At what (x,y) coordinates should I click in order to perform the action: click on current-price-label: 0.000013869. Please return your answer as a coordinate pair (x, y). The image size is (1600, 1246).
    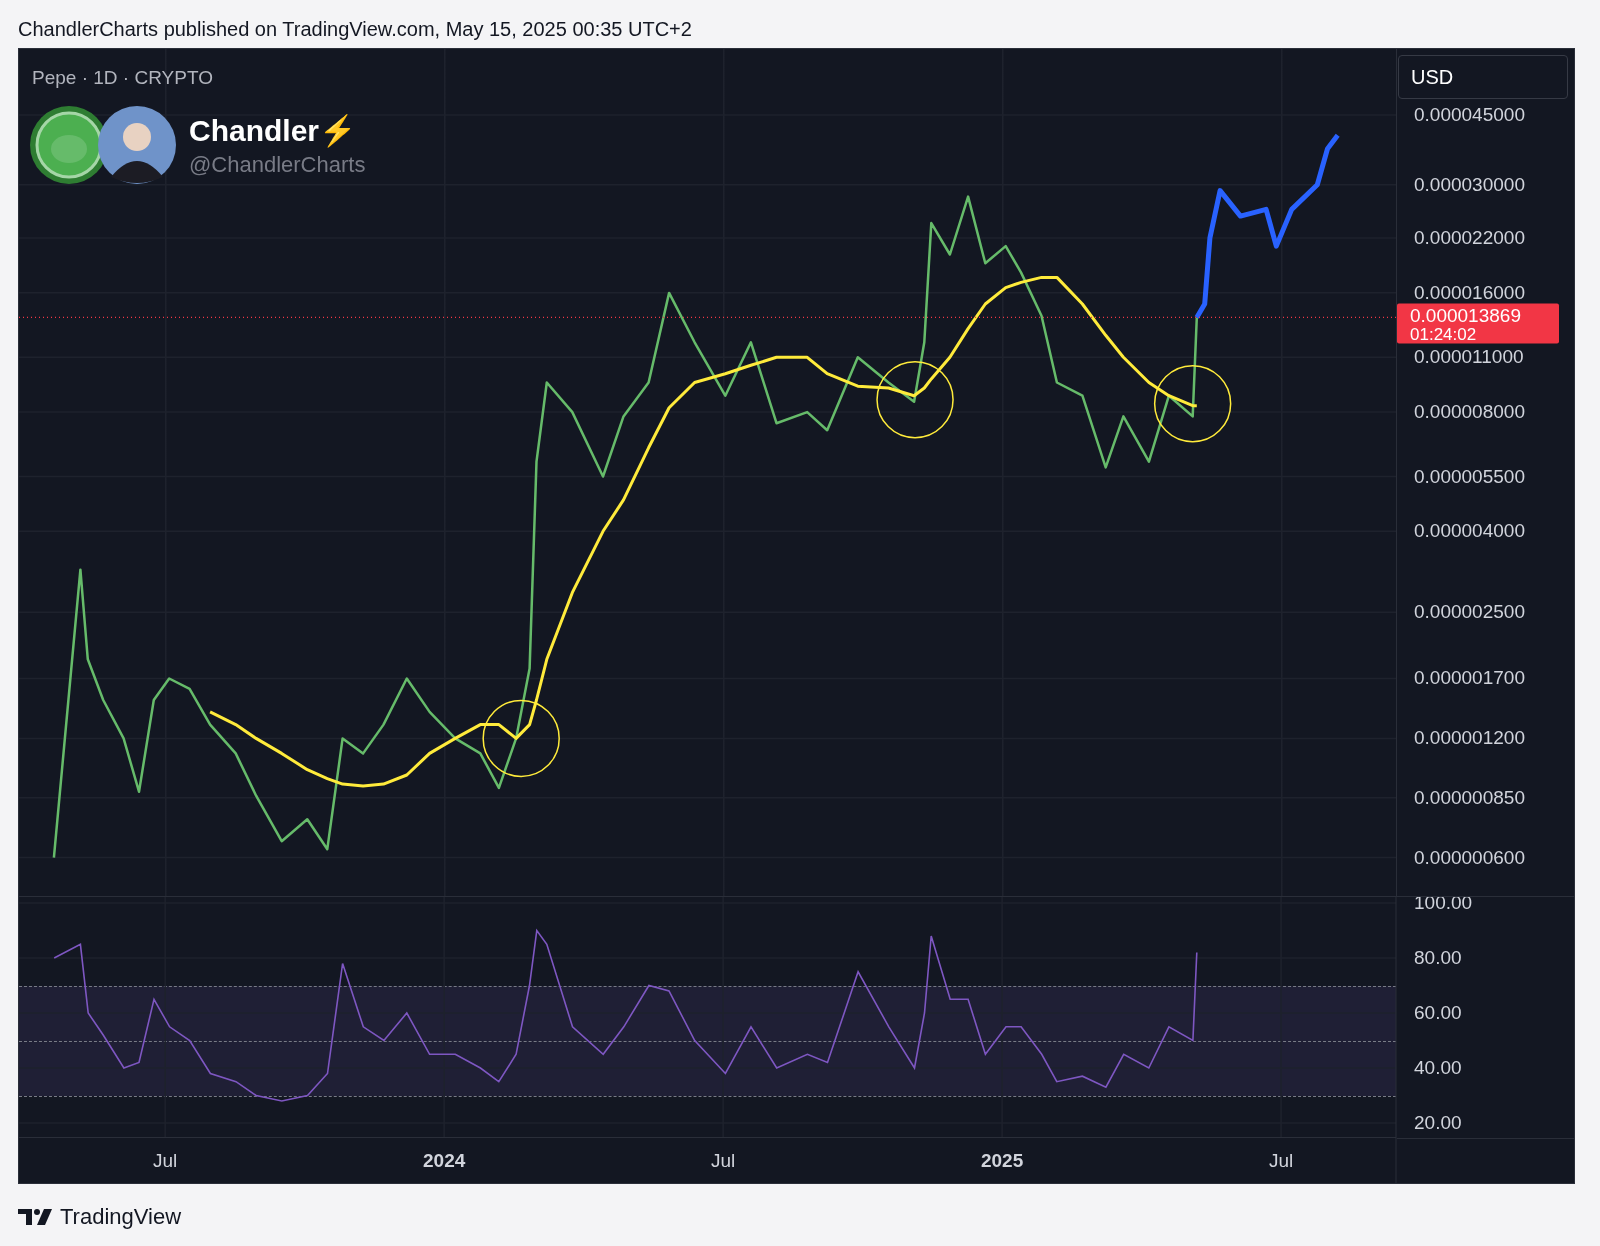
    Looking at the image, I should click on (1465, 316).